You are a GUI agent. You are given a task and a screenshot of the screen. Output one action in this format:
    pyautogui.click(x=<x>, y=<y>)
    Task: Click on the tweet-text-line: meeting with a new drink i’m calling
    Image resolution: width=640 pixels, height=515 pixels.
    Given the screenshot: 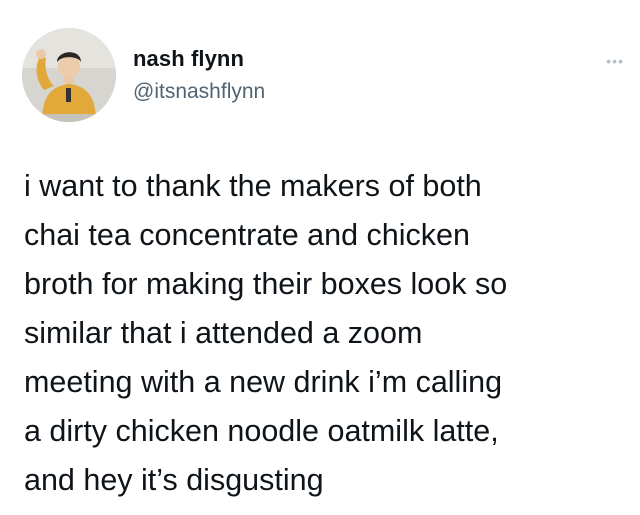 What is the action you would take?
    pyautogui.click(x=263, y=382)
    